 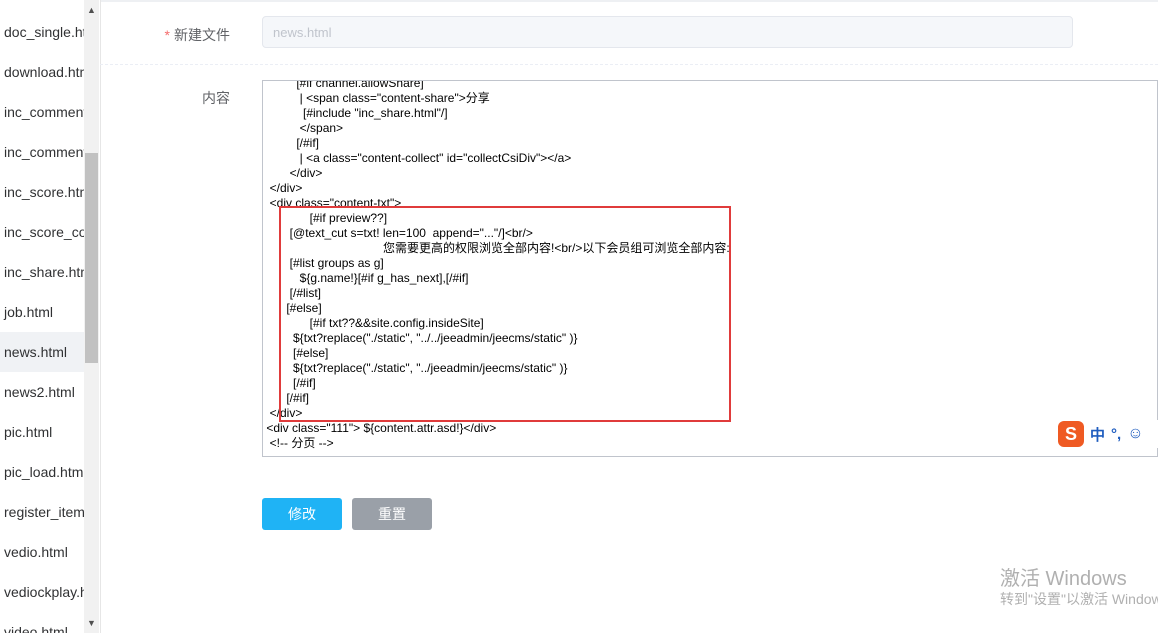 I want to click on file-item-inc-score-content: inc_score_content.html, so click(x=42, y=232).